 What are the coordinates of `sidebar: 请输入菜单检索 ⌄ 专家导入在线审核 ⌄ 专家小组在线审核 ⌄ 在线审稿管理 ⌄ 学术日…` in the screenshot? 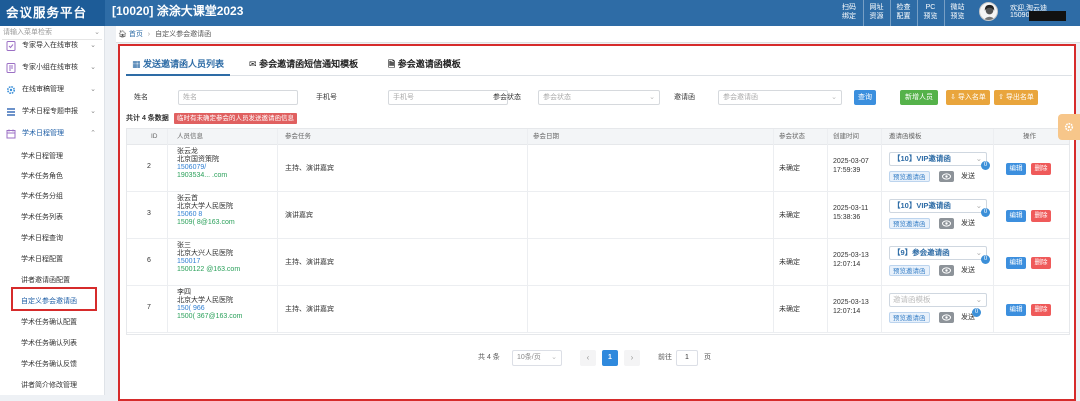 It's located at (52, 210).